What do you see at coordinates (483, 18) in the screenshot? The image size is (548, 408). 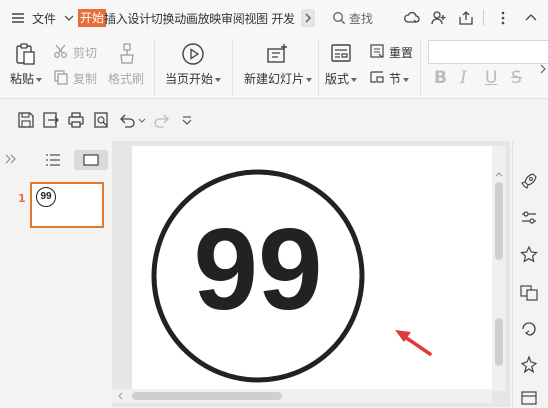 I see `toolbar-divider` at bounding box center [483, 18].